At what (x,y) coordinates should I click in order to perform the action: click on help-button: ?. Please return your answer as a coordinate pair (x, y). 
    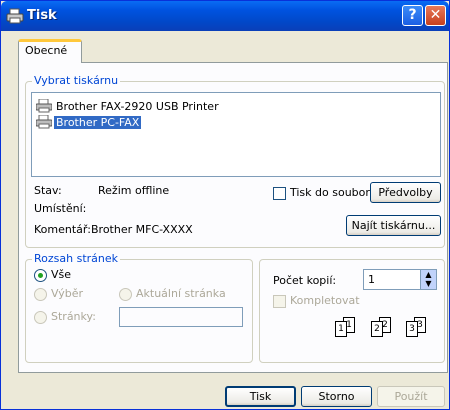
    Looking at the image, I should click on (412, 15).